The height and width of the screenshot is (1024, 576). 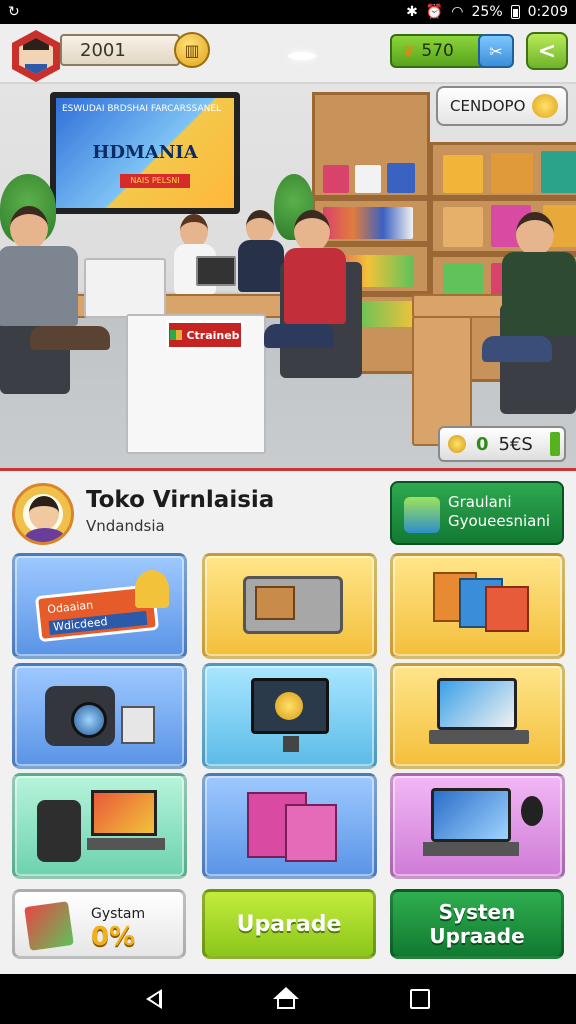 What do you see at coordinates (420, 999) in the screenshot?
I see `nav-recents-icon` at bounding box center [420, 999].